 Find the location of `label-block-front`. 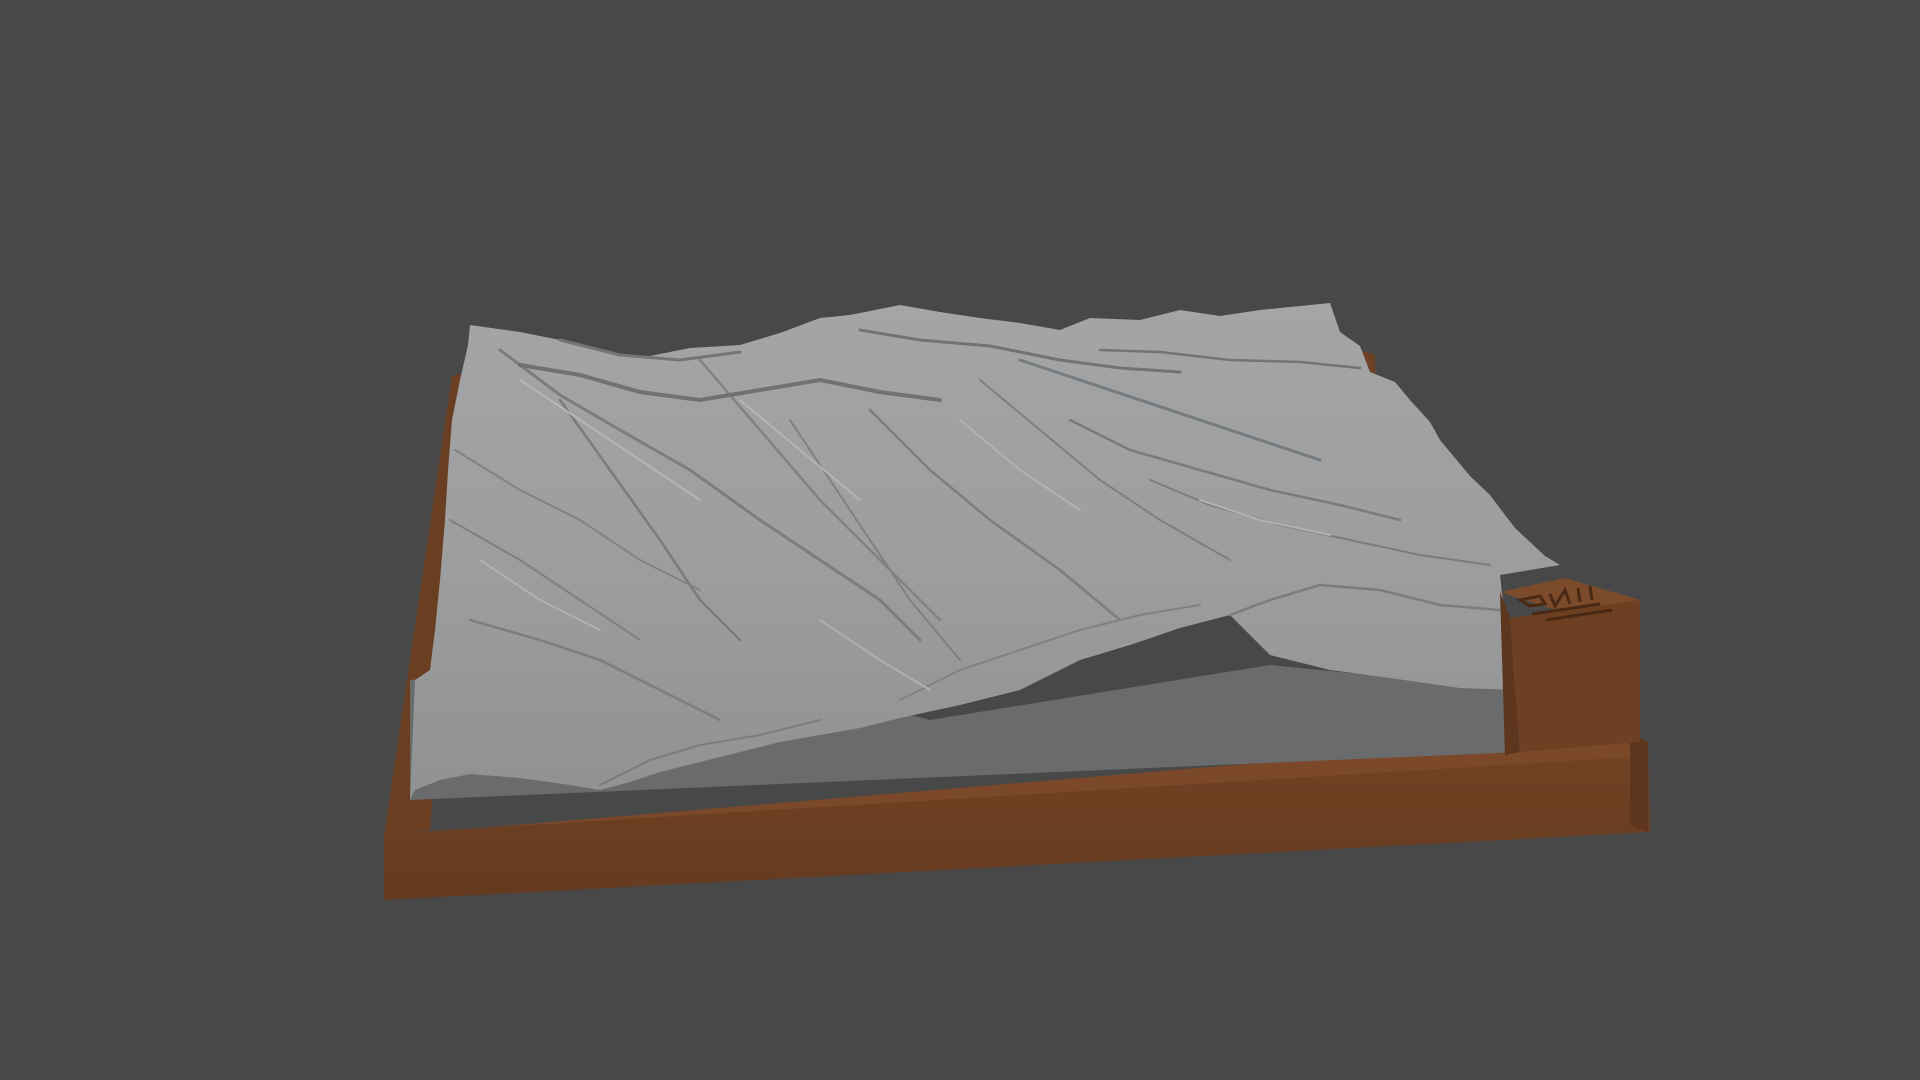

label-block-front is located at coordinates (1575, 676).